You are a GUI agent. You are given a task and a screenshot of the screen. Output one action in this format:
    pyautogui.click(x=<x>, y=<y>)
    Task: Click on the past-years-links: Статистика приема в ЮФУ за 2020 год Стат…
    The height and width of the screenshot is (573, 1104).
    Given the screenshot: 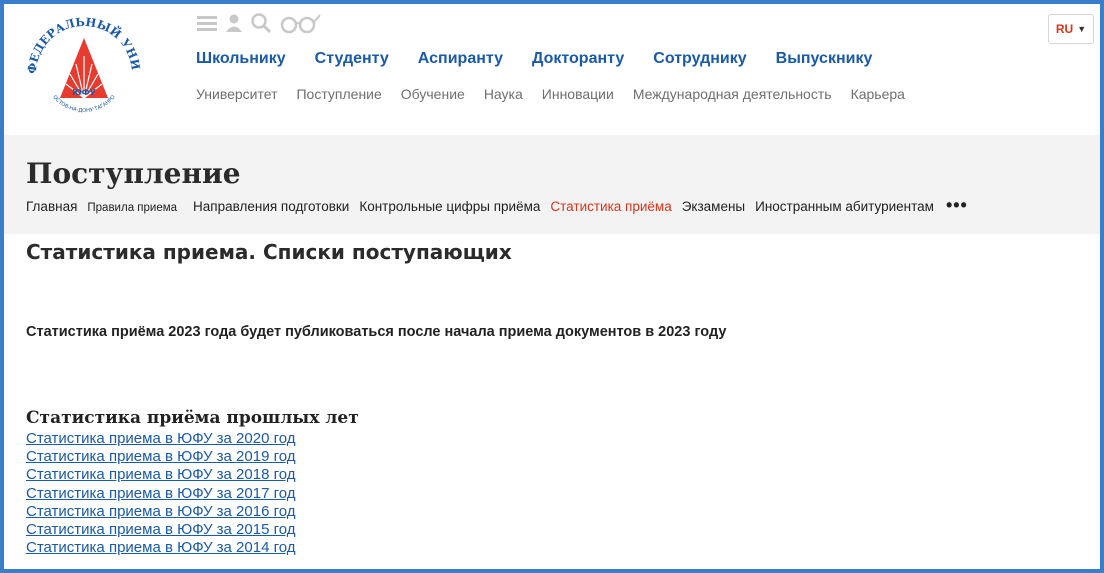 What is the action you would take?
    pyautogui.click(x=161, y=493)
    